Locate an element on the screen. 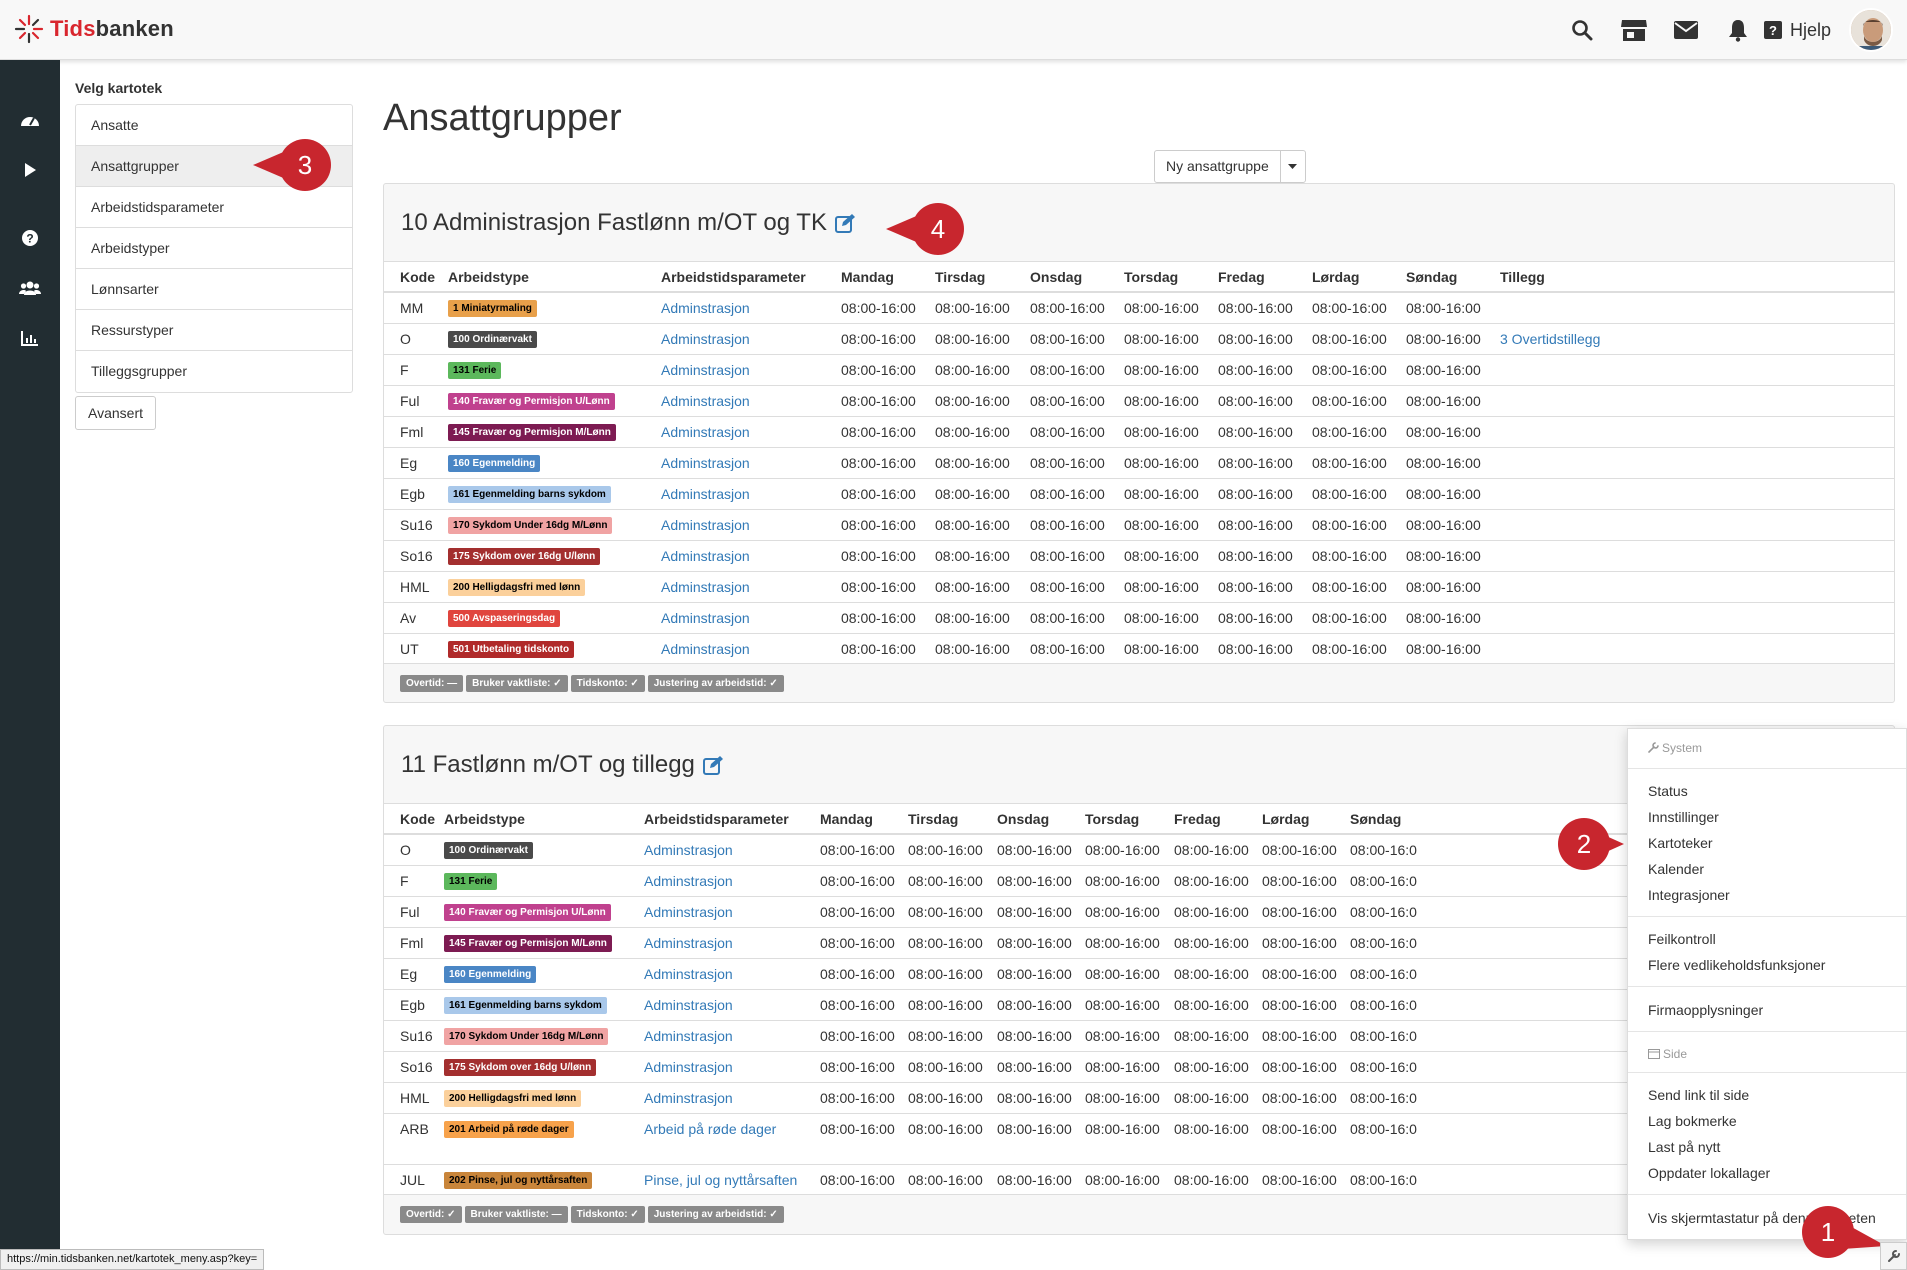  kartotek-item: Ressurstyper is located at coordinates (214, 330).